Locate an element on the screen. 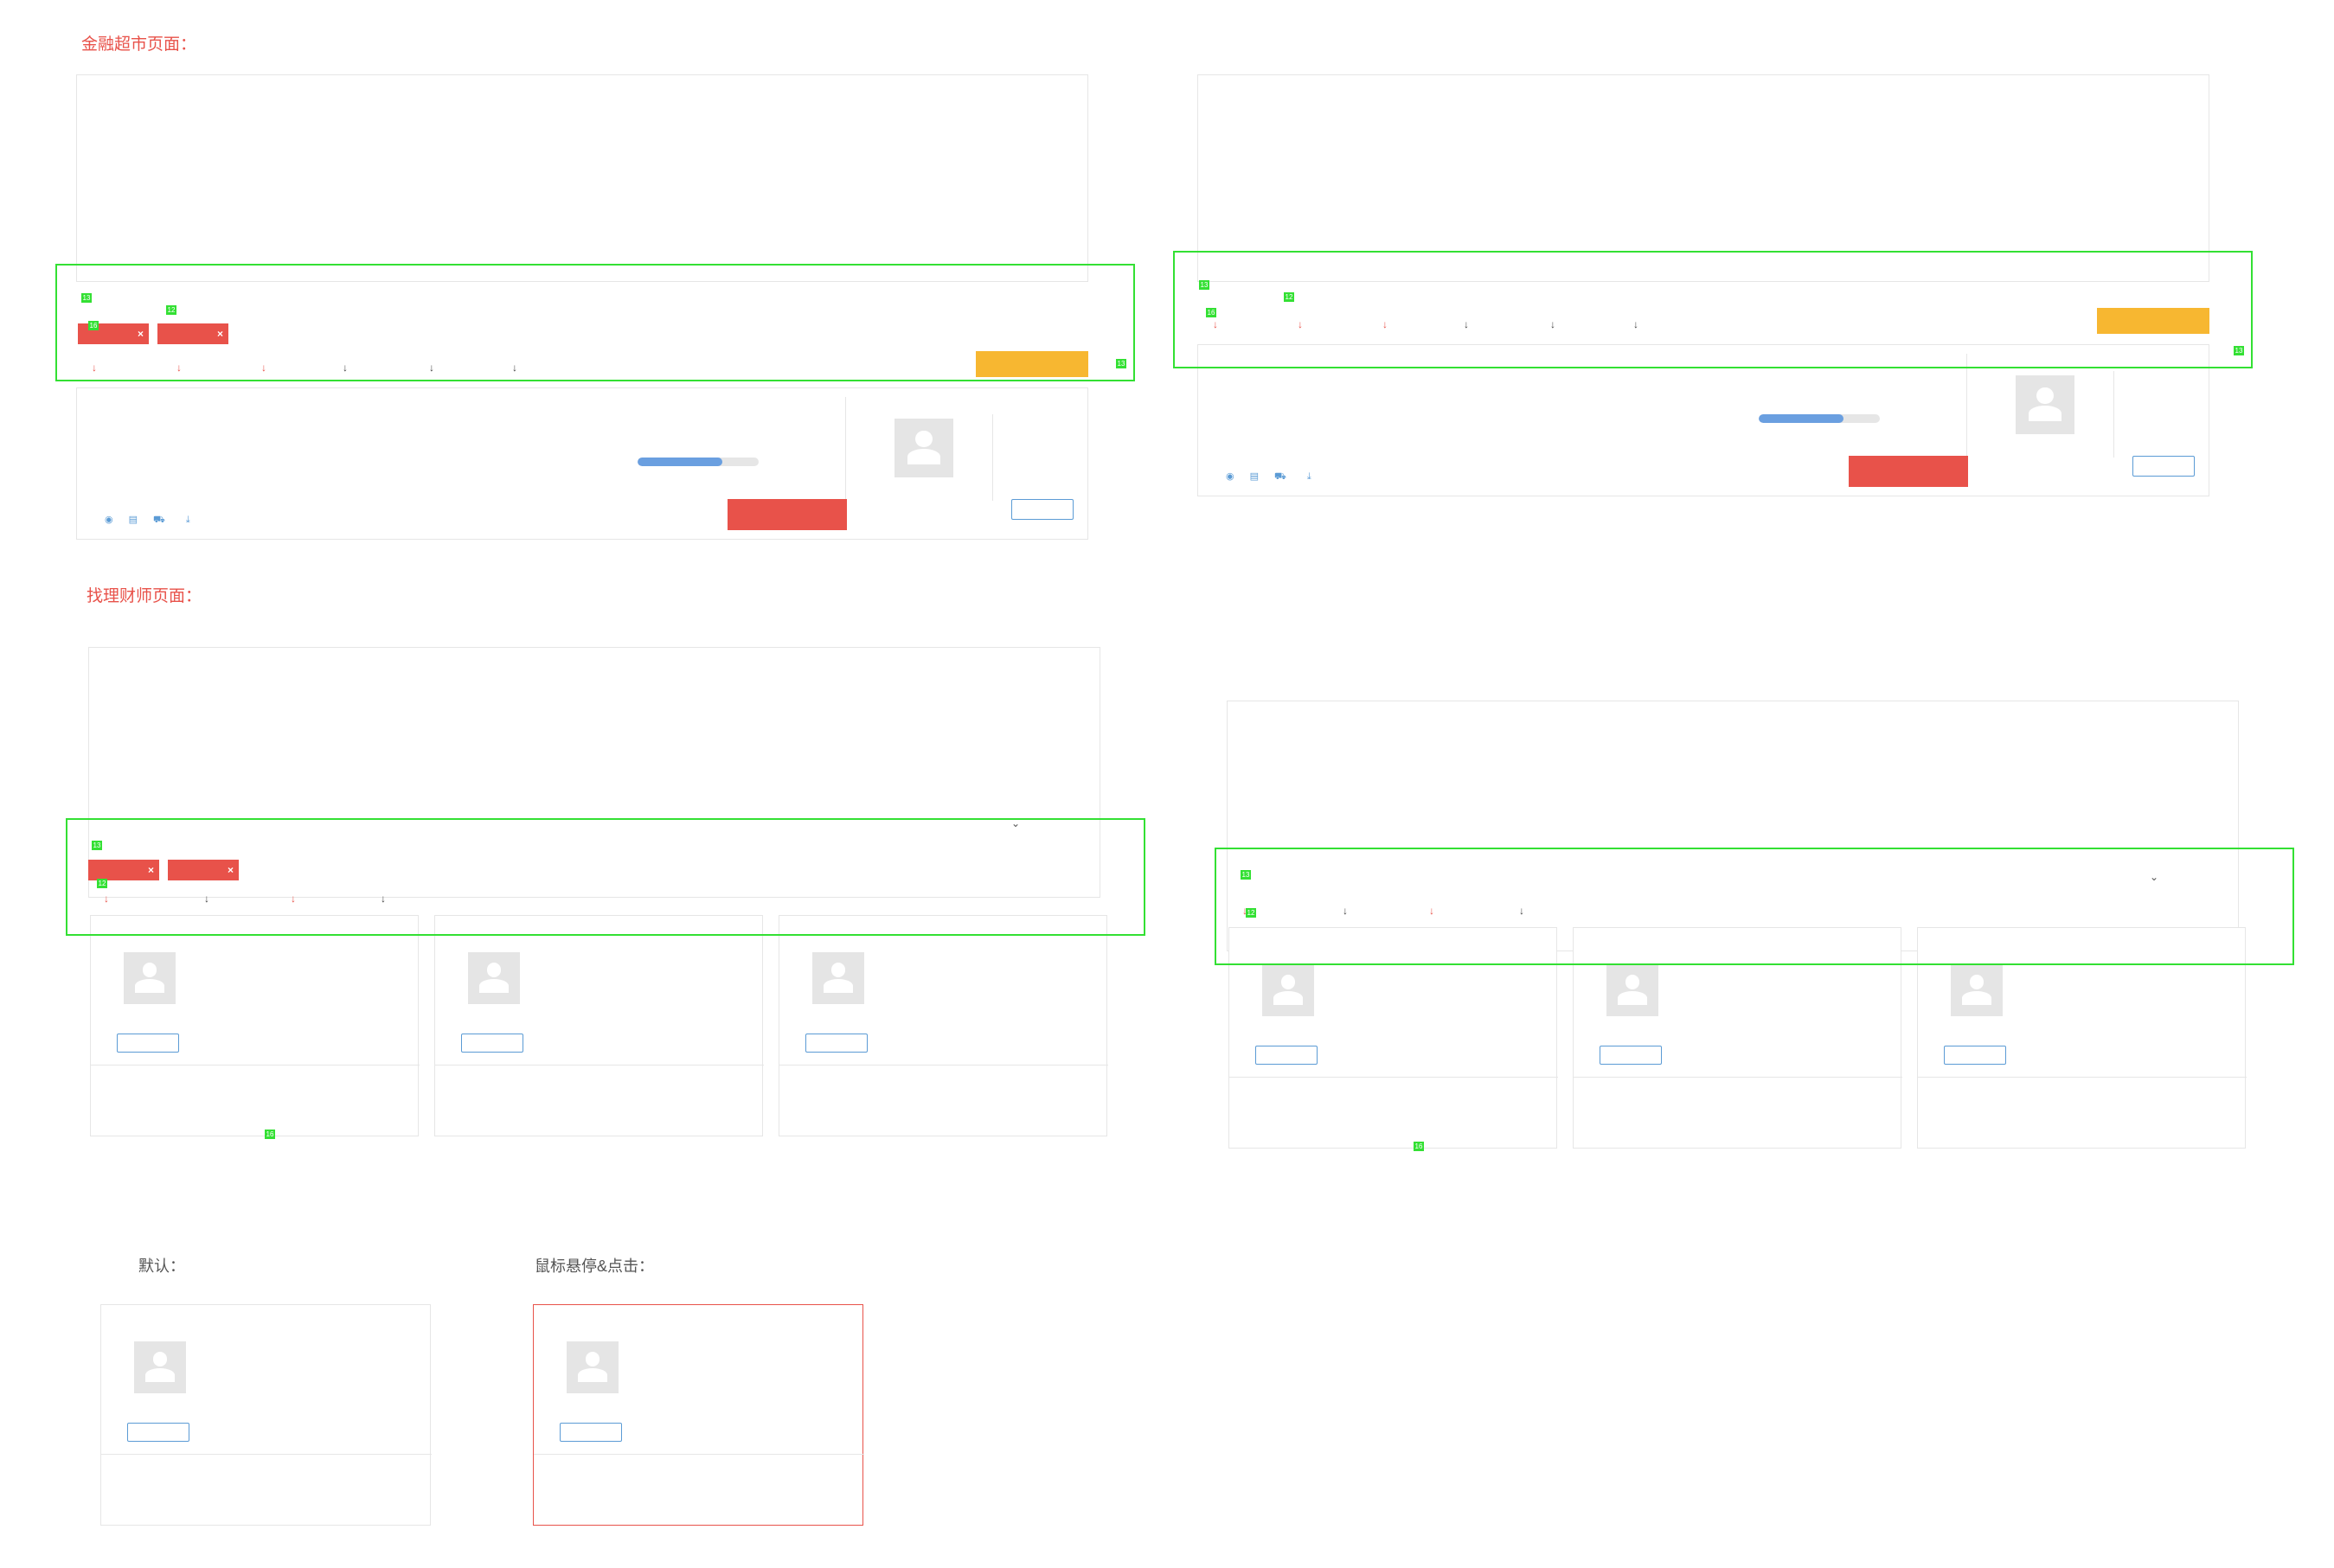  market-filter-panel is located at coordinates (582, 178).